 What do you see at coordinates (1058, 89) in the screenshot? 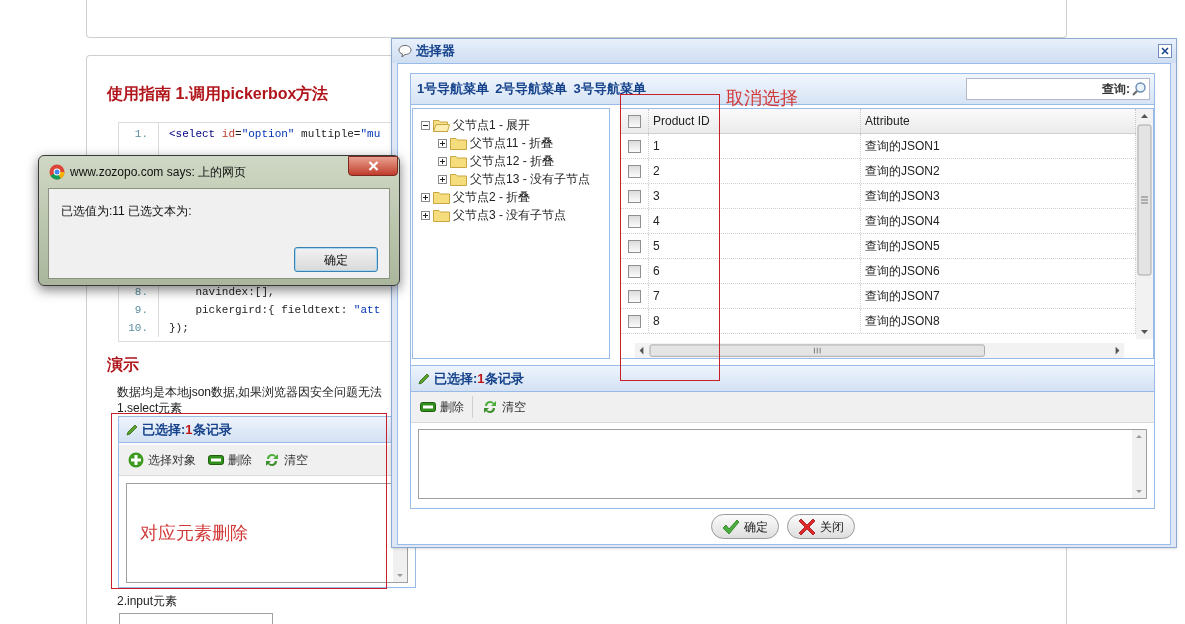
I see `search-field: 查询:` at bounding box center [1058, 89].